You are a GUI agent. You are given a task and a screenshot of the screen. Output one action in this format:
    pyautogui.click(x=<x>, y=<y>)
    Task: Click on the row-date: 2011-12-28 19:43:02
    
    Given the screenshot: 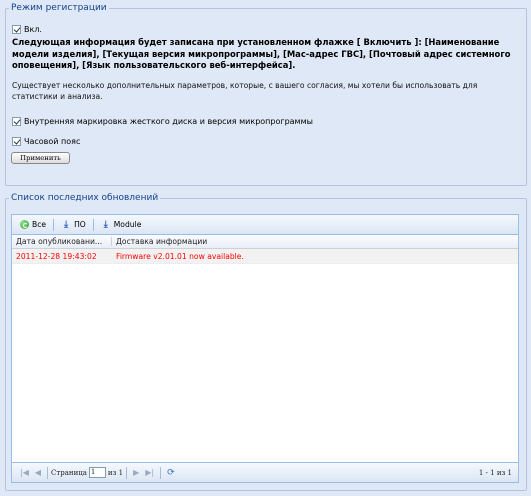 What is the action you would take?
    pyautogui.click(x=56, y=256)
    